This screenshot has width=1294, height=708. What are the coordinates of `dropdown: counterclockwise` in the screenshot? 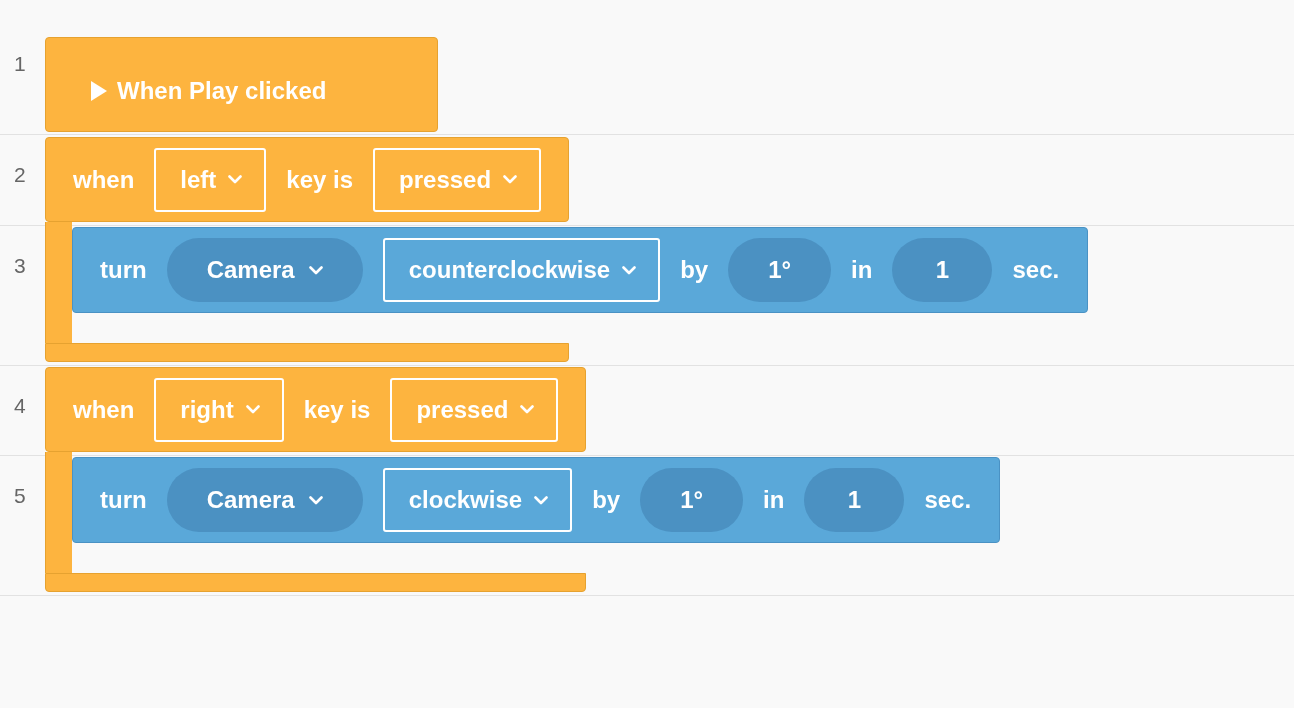 It's located at (521, 270).